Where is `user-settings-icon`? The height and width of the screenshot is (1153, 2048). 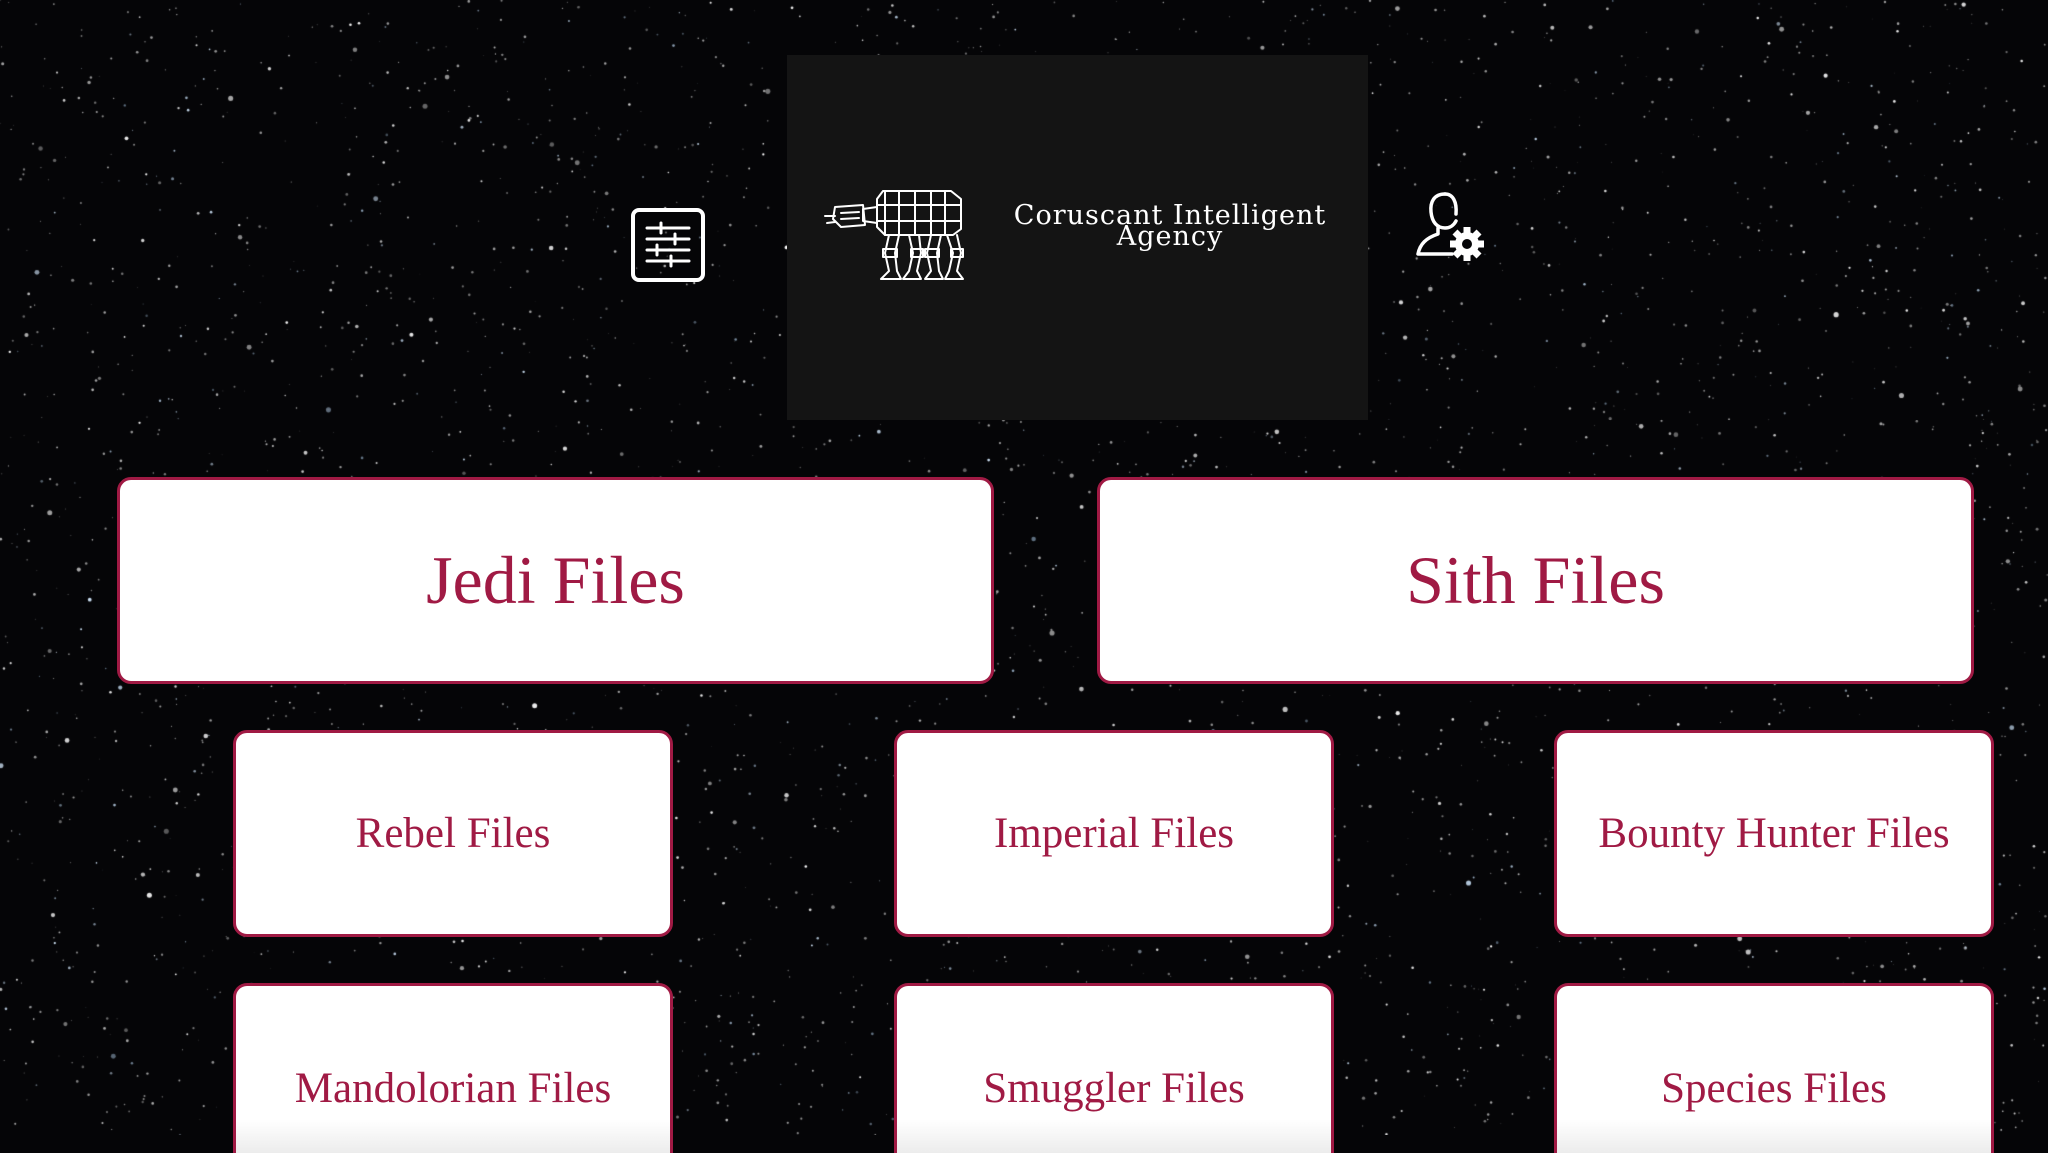
user-settings-icon is located at coordinates (1450, 226).